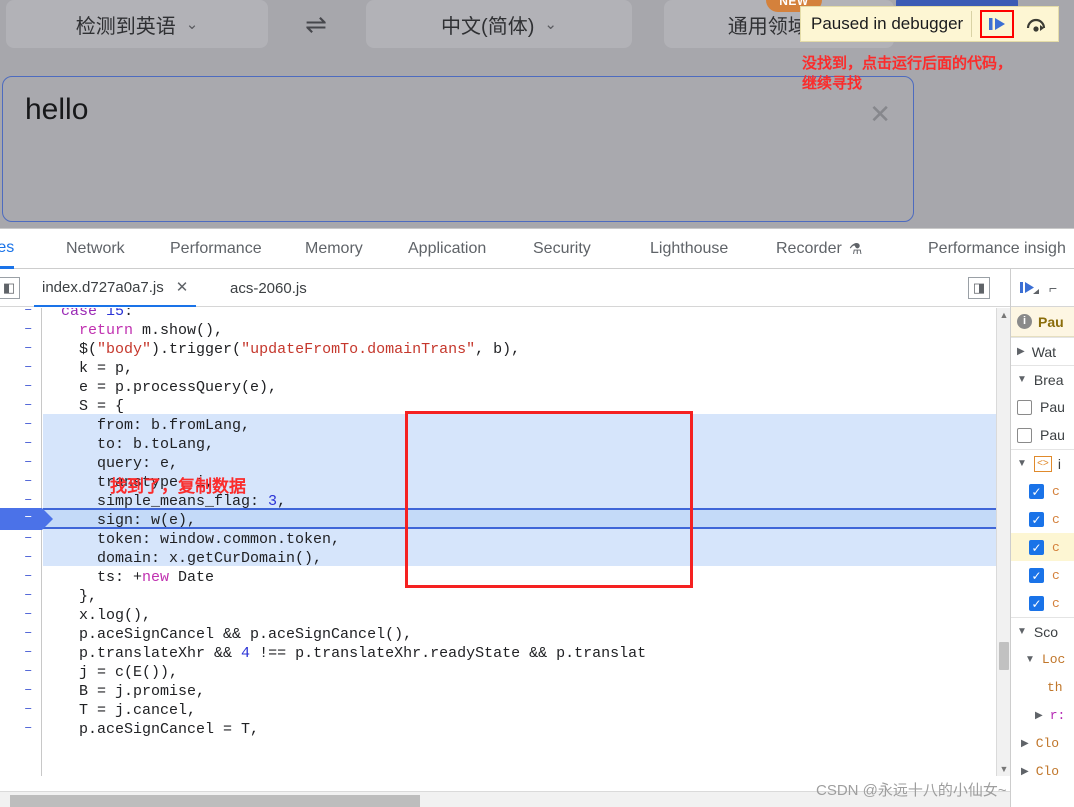  I want to click on show-navigator-icon: ◧, so click(10, 288).